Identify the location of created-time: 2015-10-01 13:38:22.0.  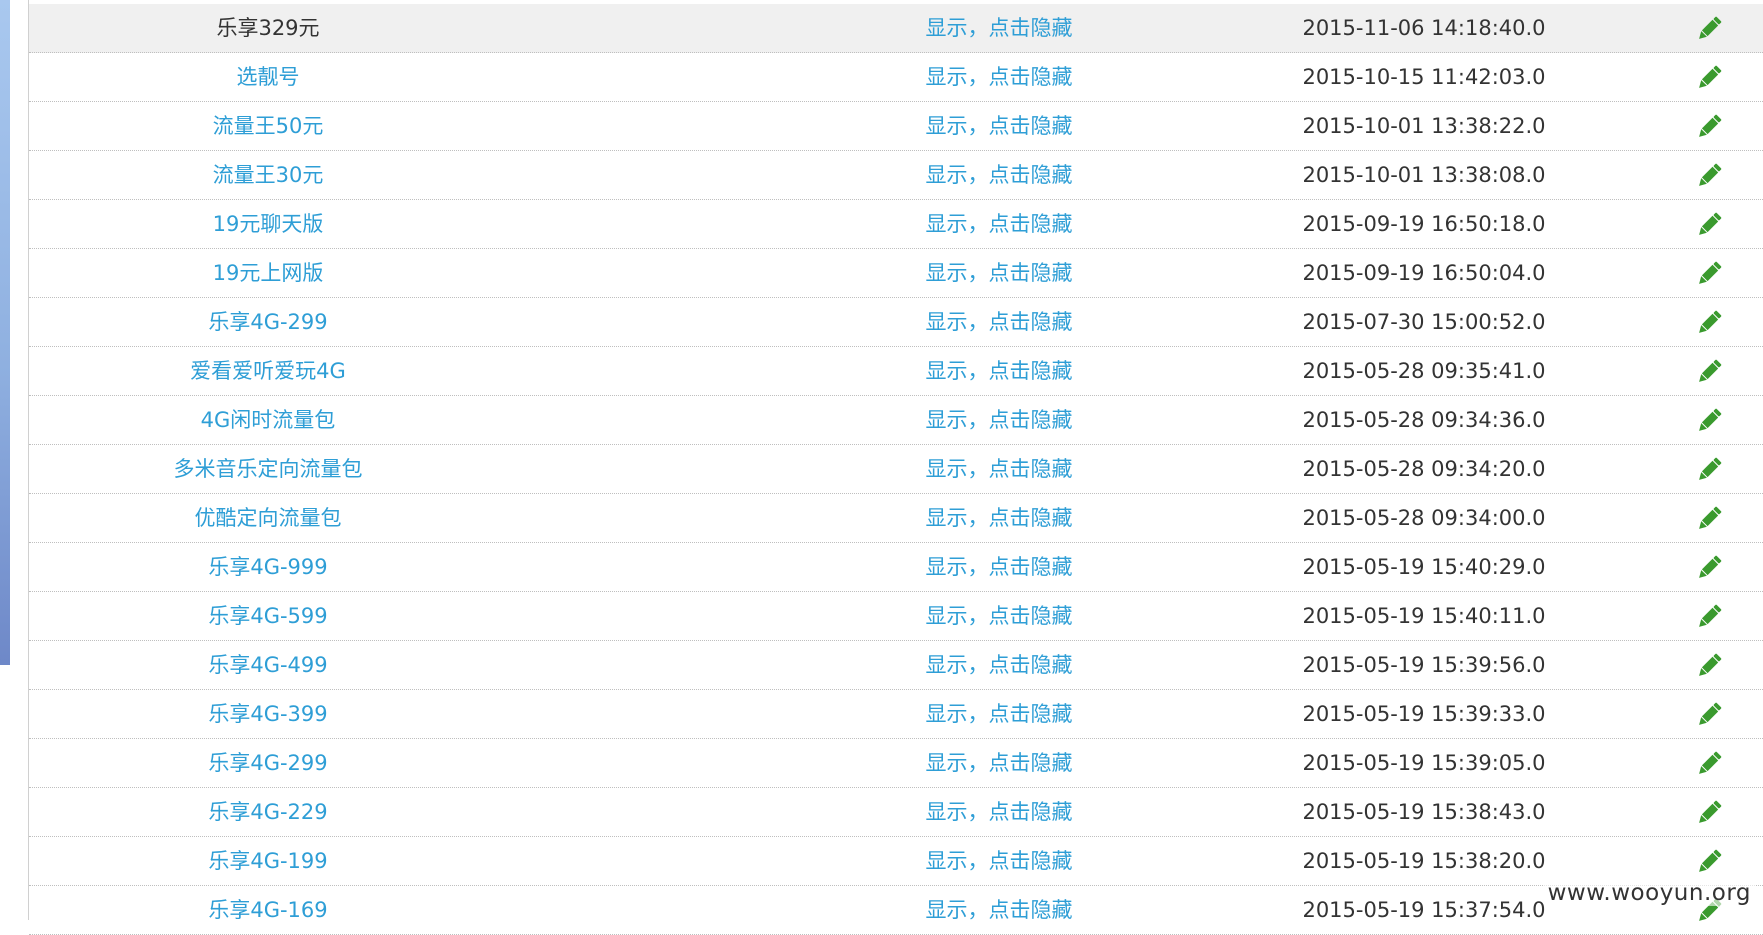
(1424, 126).